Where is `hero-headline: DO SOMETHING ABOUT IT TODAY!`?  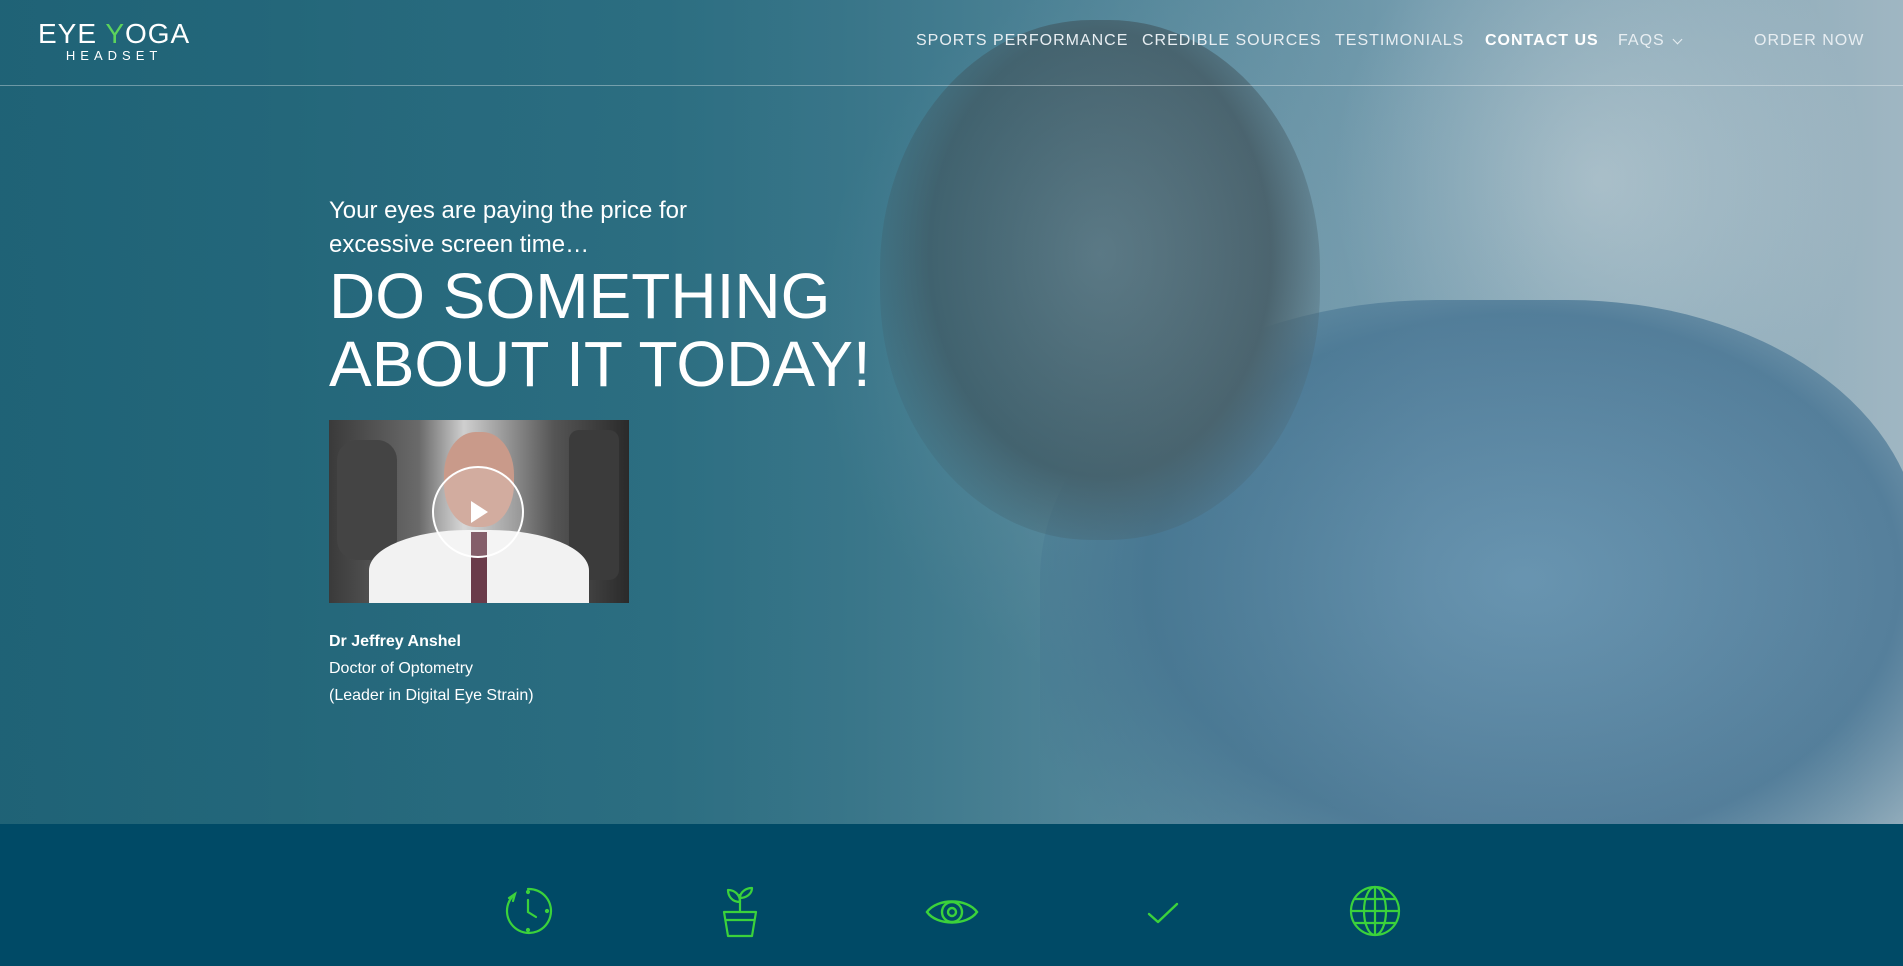 hero-headline: DO SOMETHING ABOUT IT TODAY! is located at coordinates (639, 330).